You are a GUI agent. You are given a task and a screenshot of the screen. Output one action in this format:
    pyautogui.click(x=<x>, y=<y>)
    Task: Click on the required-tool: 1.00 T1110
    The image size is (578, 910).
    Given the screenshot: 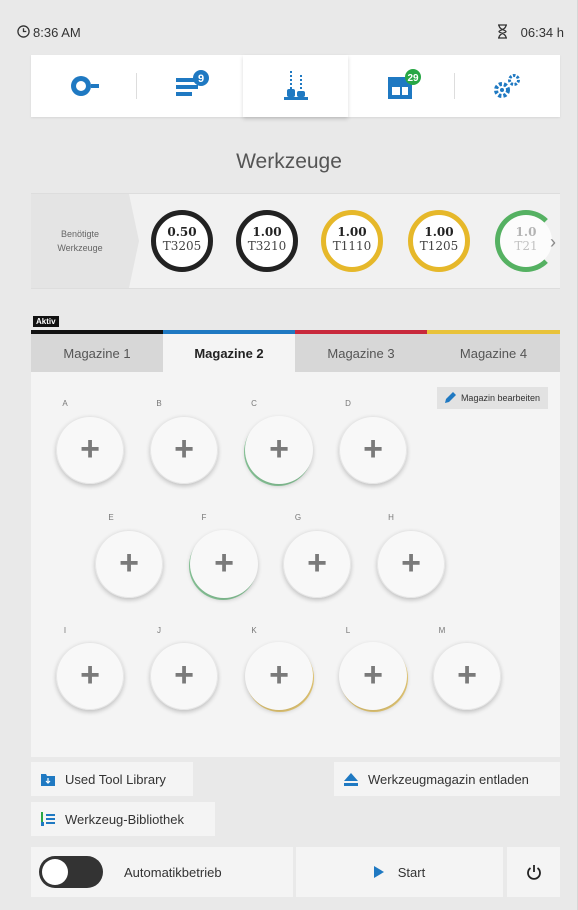 What is the action you would take?
    pyautogui.click(x=352, y=241)
    